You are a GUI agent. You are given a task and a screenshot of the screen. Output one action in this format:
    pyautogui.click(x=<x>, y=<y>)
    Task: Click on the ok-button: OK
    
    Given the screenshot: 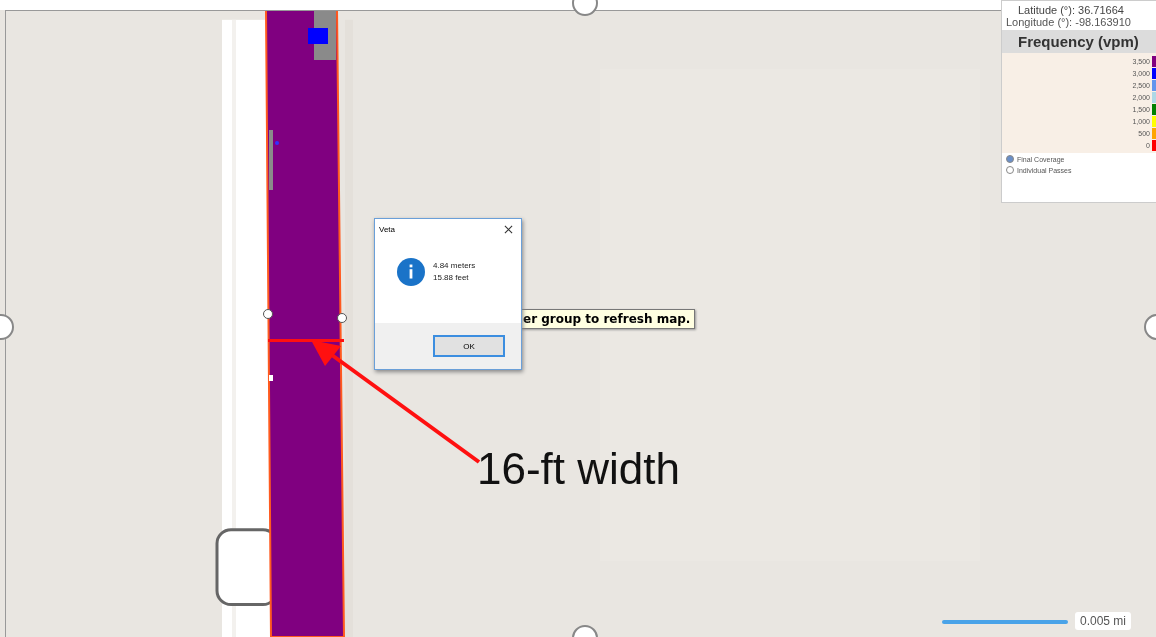 What is the action you would take?
    pyautogui.click(x=469, y=346)
    